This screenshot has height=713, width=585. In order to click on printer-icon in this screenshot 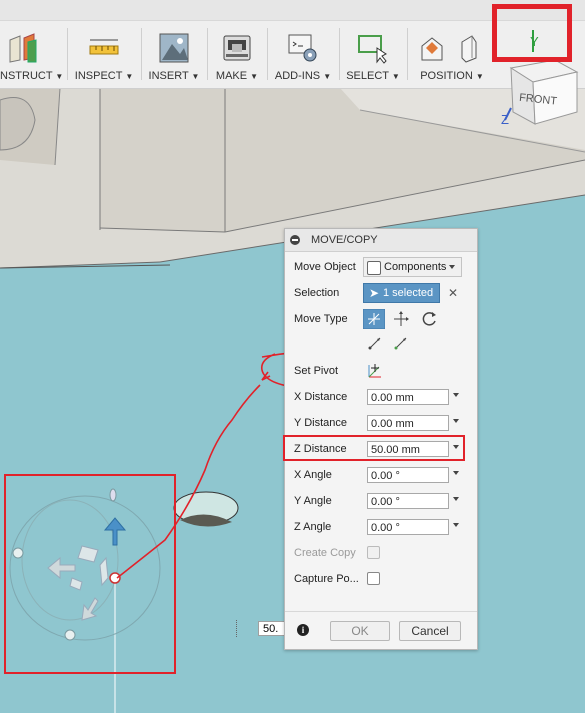, I will do `click(237, 48)`.